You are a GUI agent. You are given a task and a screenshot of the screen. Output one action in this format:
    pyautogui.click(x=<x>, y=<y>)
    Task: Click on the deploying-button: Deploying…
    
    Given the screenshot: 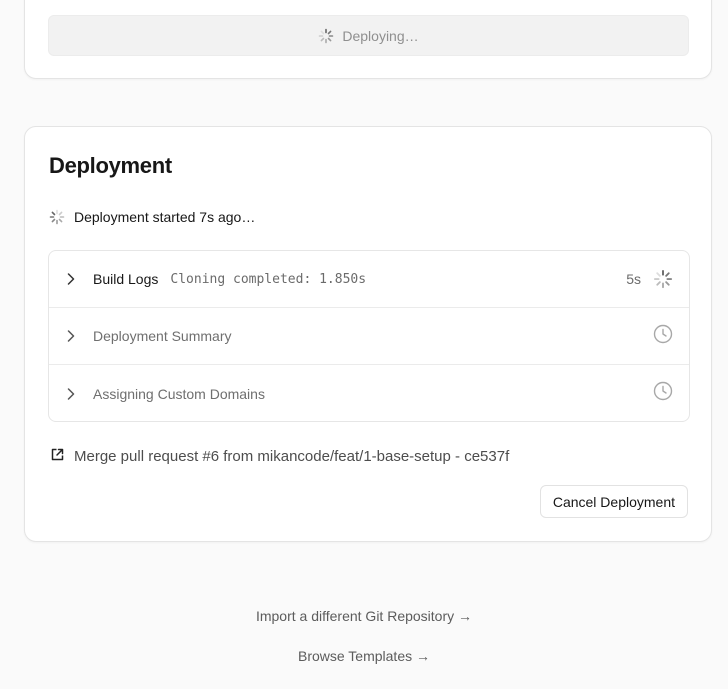 What is the action you would take?
    pyautogui.click(x=368, y=35)
    